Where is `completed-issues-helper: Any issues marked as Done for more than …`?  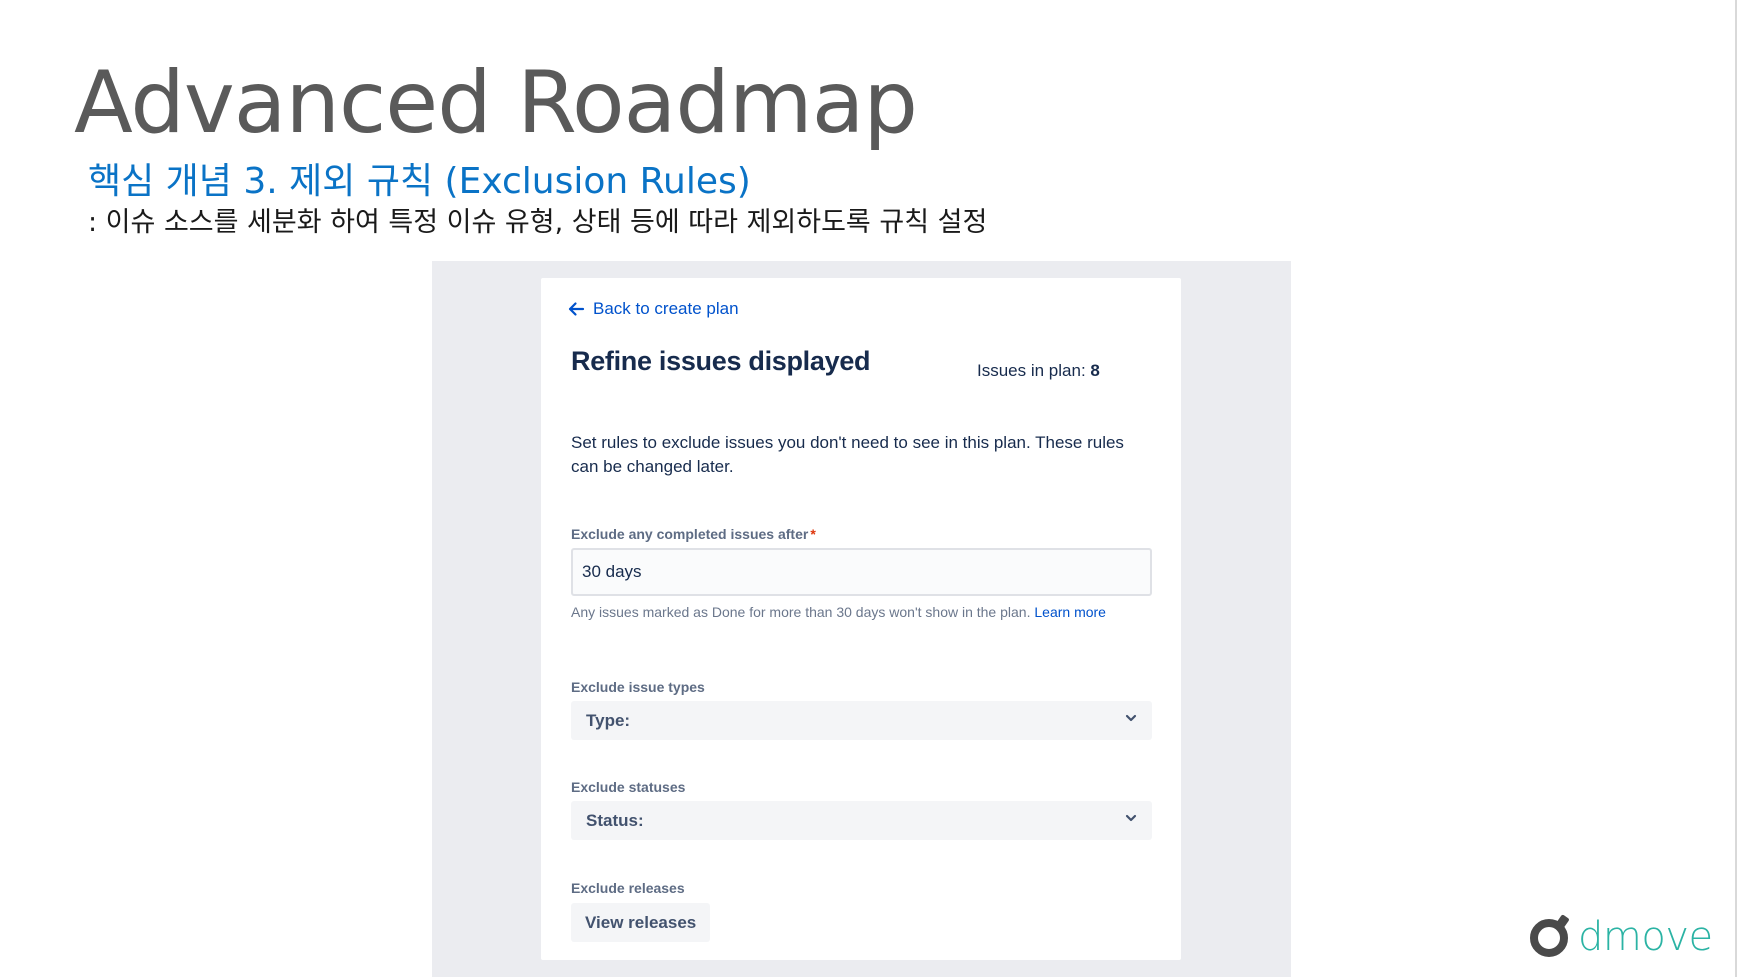
completed-issues-helper: Any issues marked as Done for more than … is located at coordinates (856, 612).